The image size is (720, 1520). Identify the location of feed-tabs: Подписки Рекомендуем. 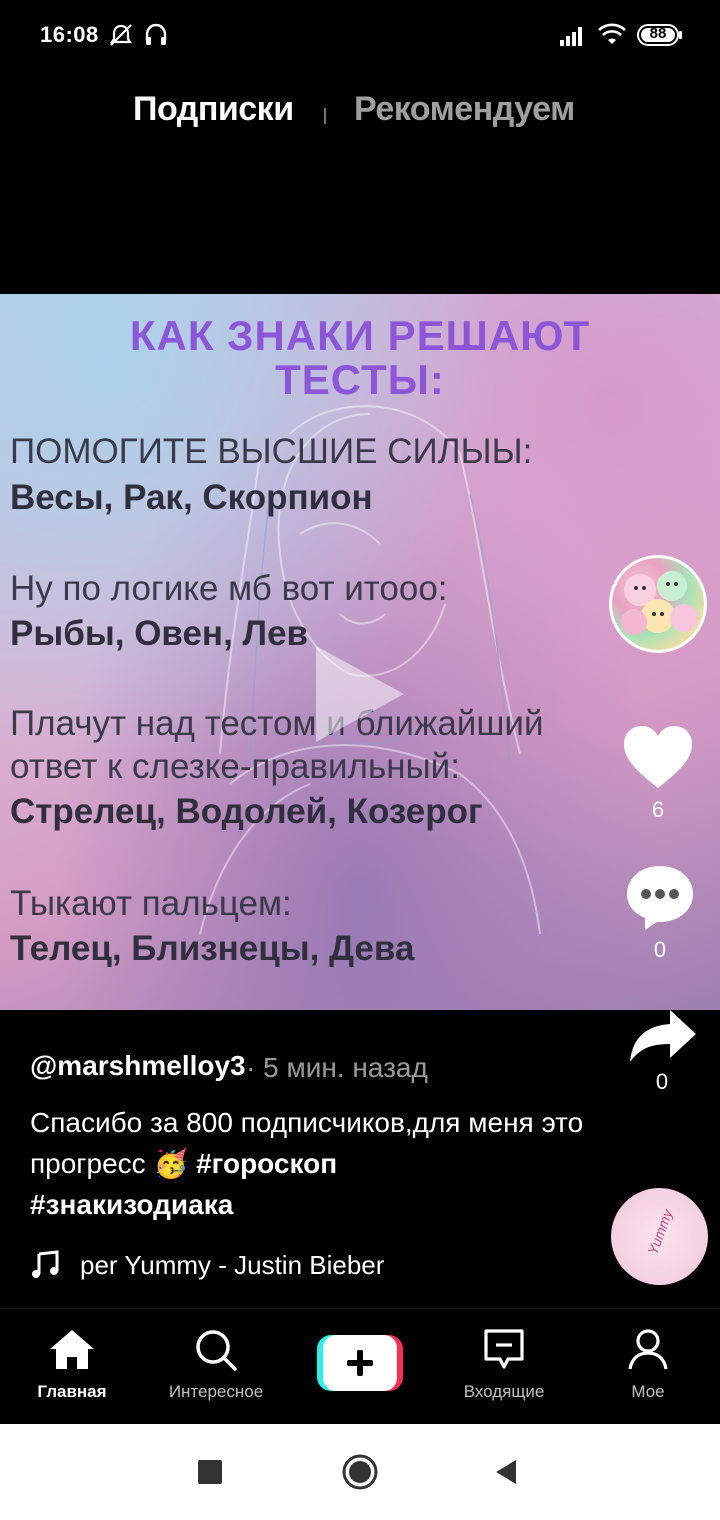
(360, 112).